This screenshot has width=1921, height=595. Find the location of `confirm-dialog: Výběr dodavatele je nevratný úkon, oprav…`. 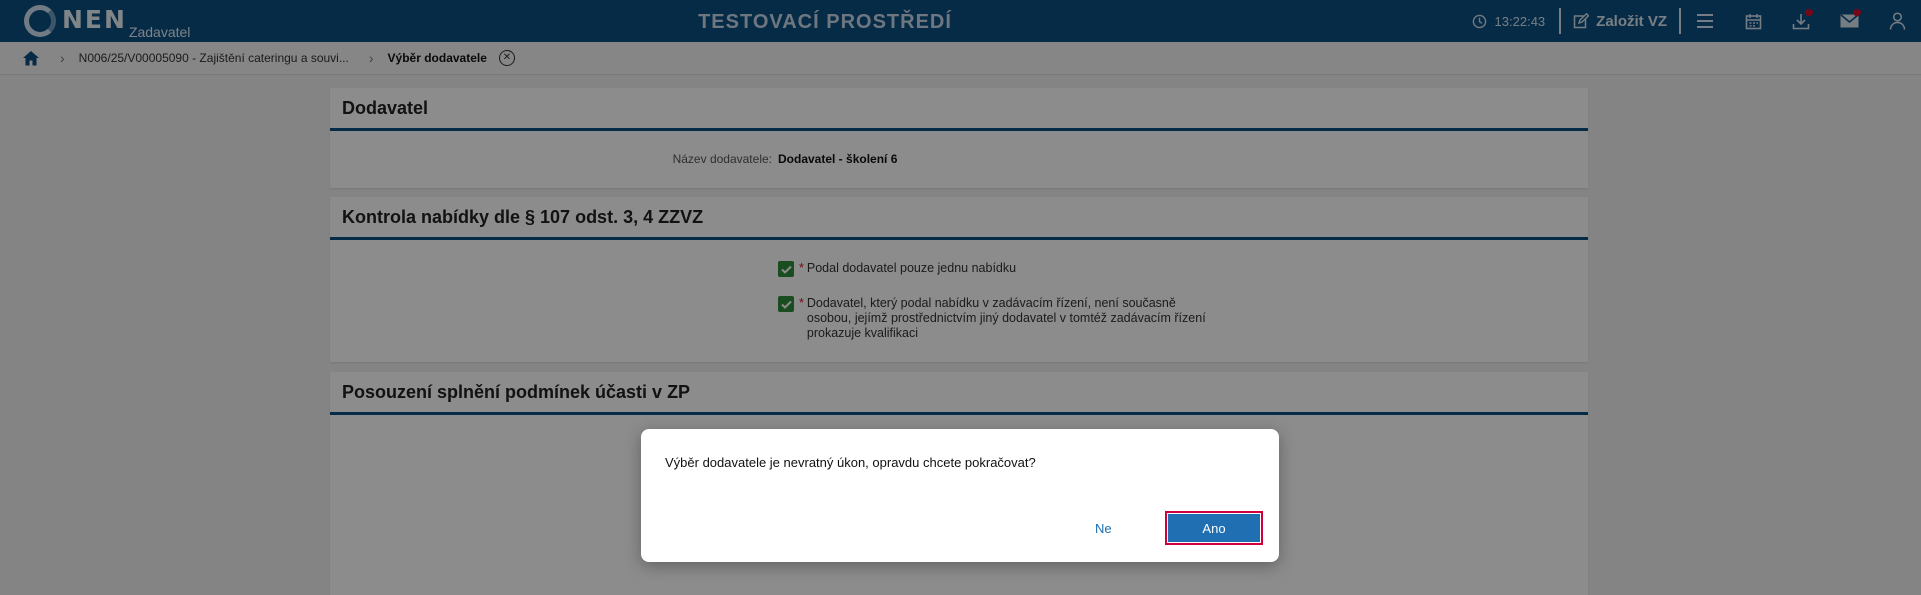

confirm-dialog: Výběr dodavatele je nevratný úkon, oprav… is located at coordinates (960, 495).